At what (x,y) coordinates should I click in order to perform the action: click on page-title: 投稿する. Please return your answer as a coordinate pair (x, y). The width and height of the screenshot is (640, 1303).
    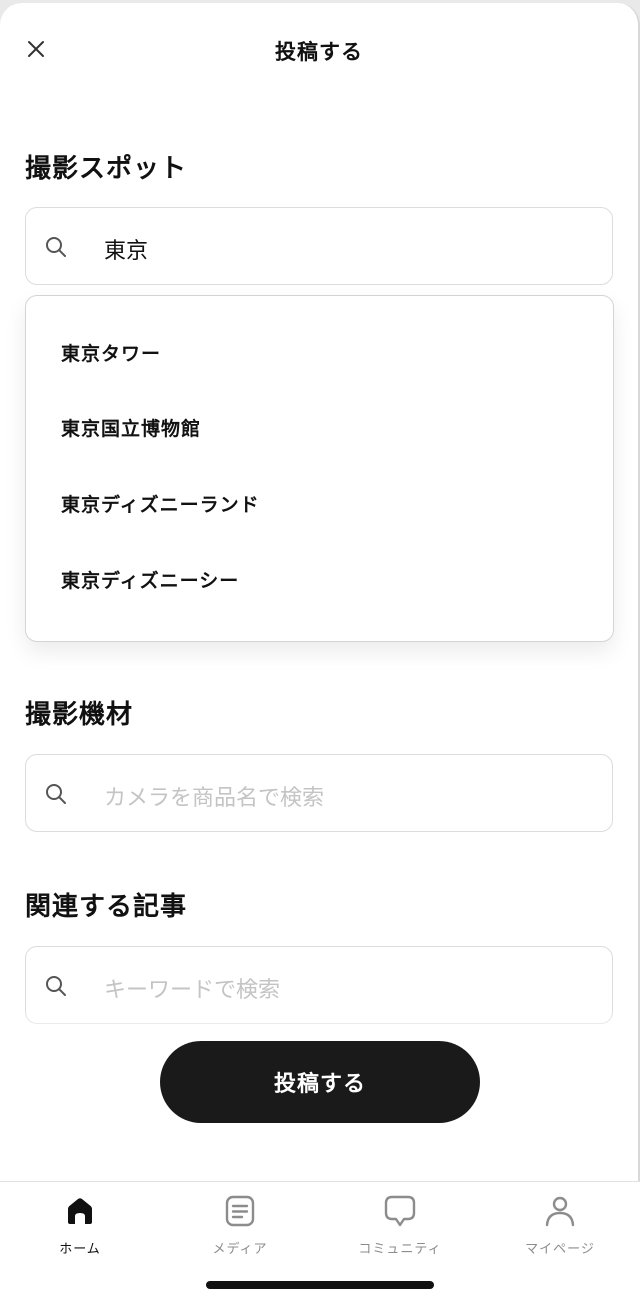
    Looking at the image, I should click on (319, 52).